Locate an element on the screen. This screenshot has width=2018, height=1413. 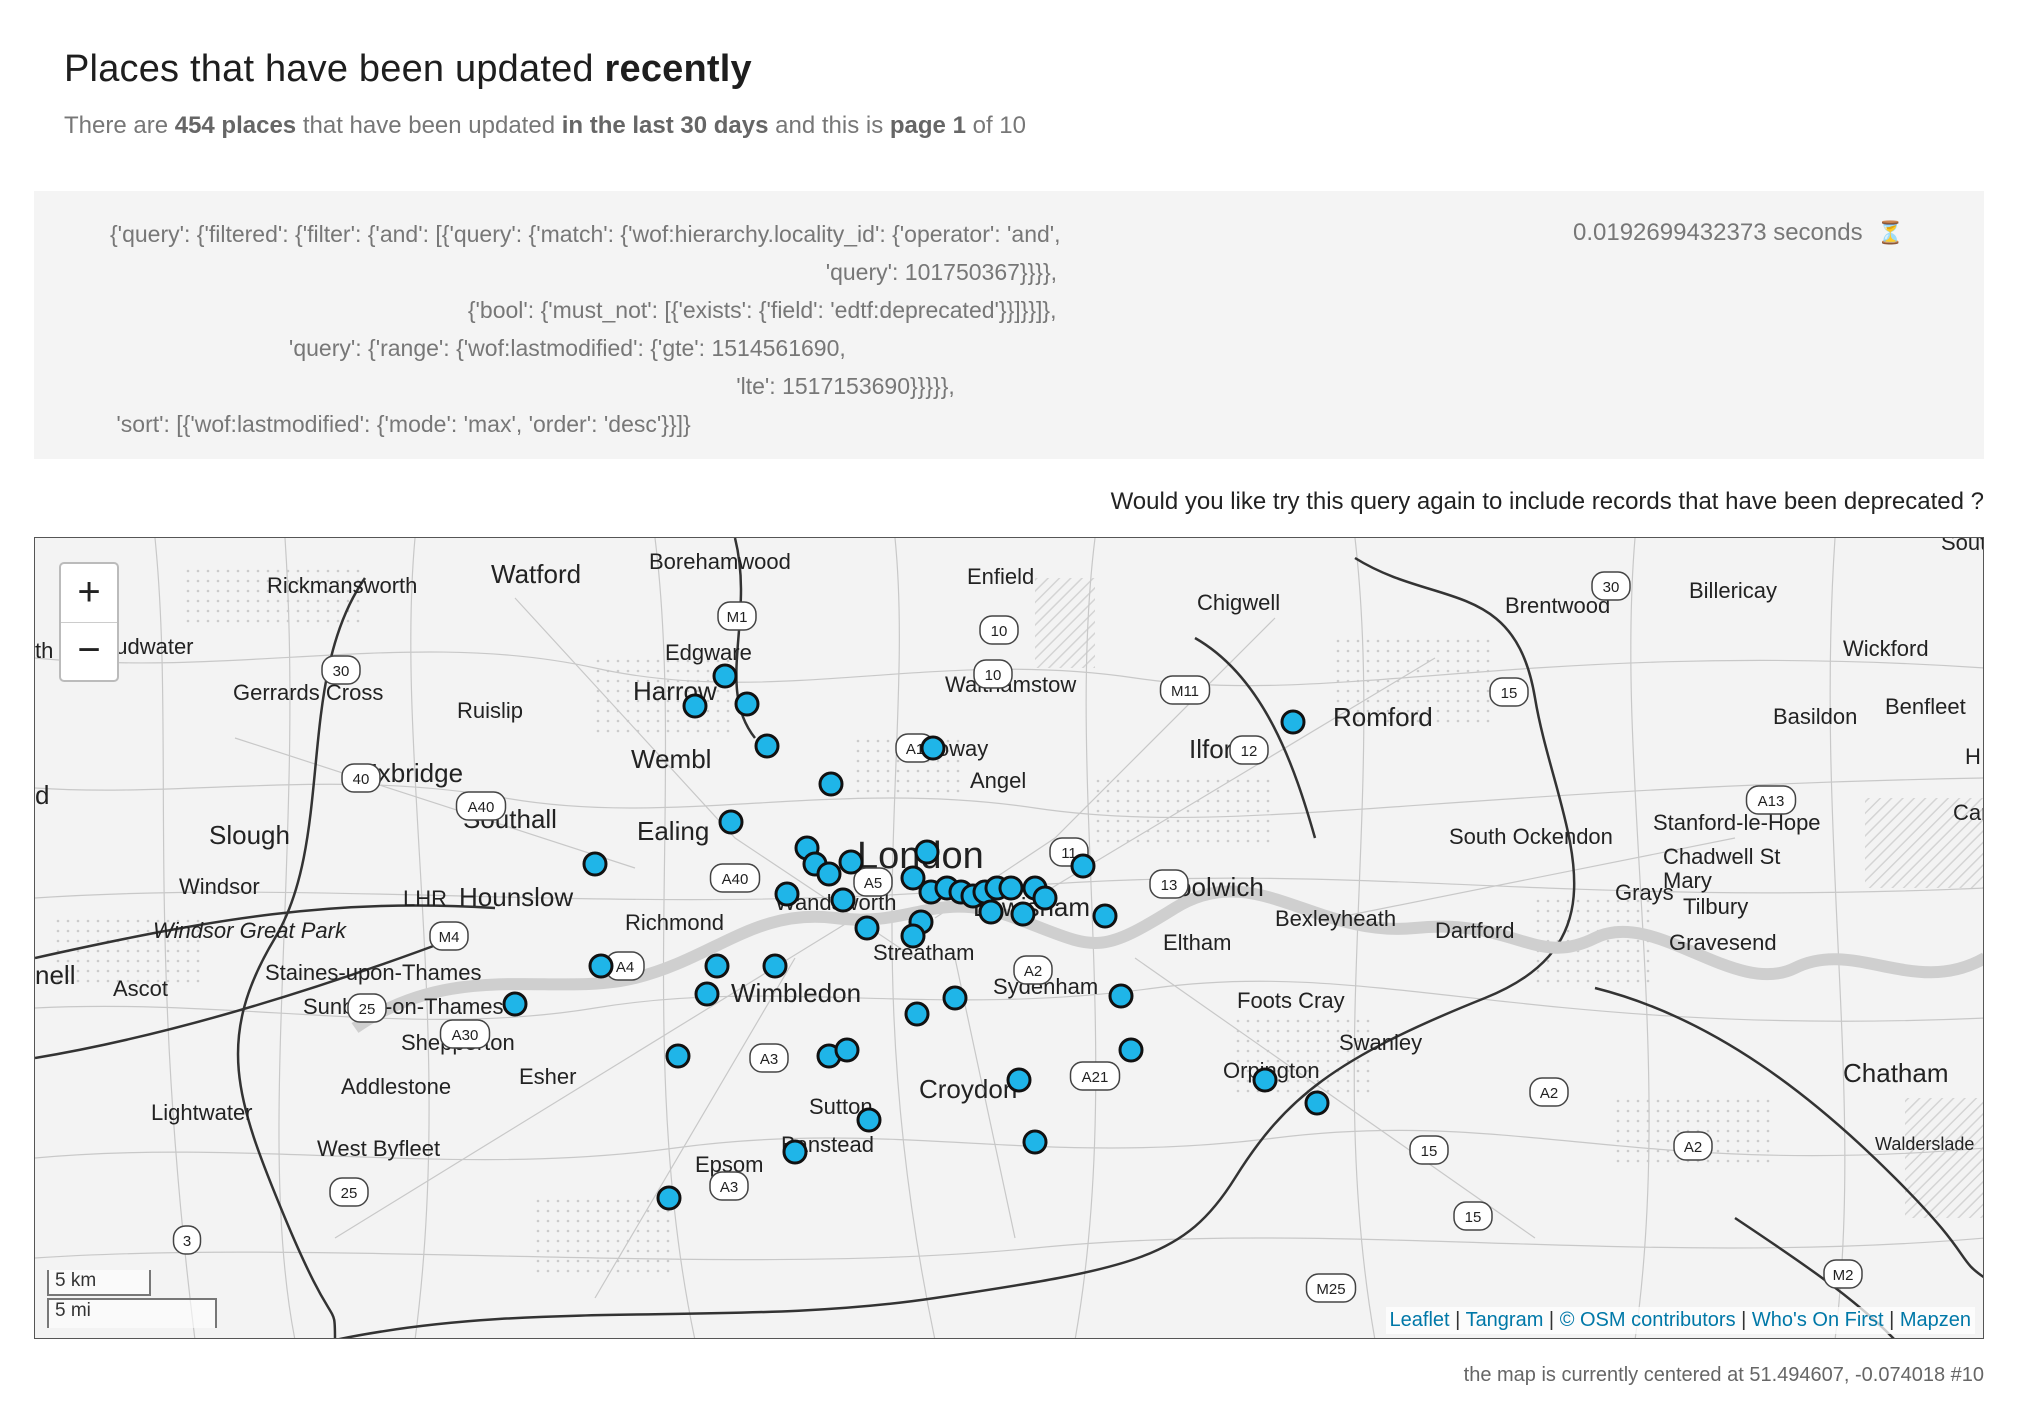
svg-text: Gravesend is located at coordinates (1723, 942).